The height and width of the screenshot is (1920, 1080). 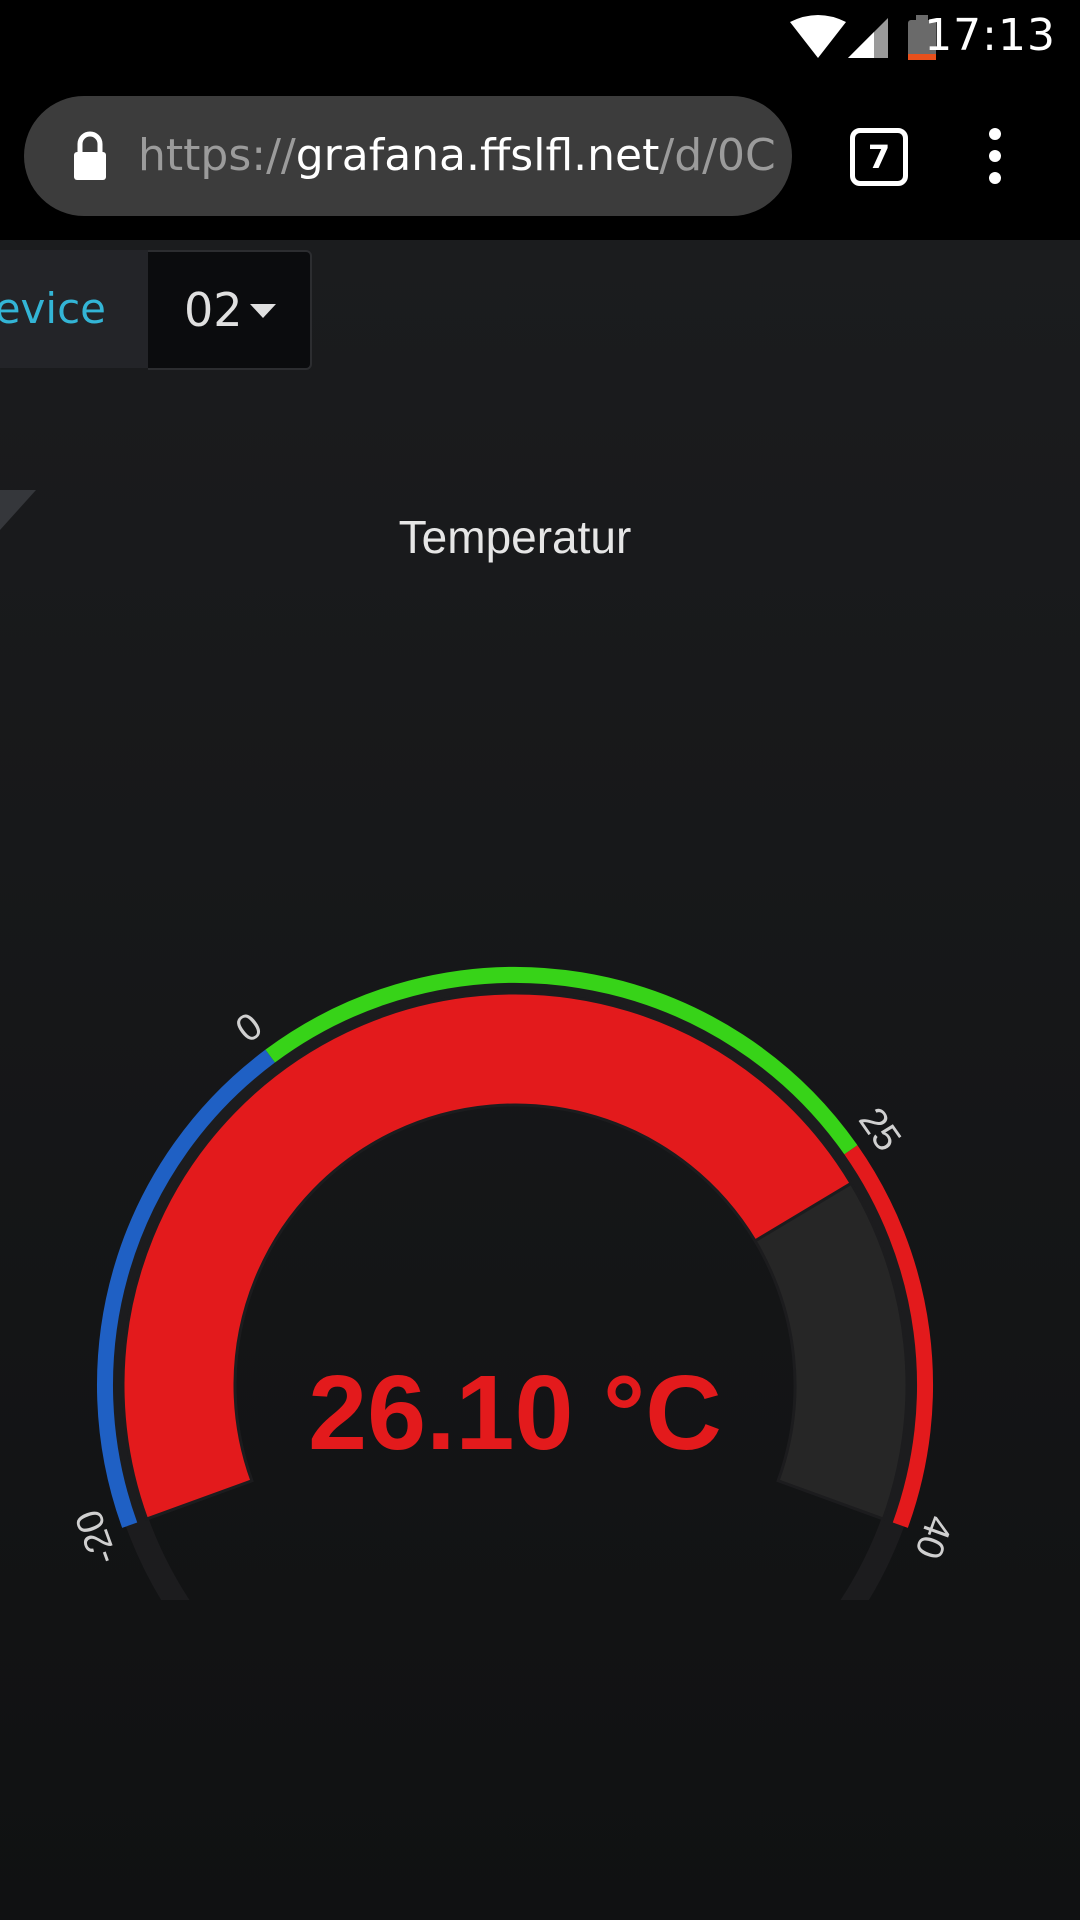 I want to click on url-path: /d/0C, so click(x=717, y=155).